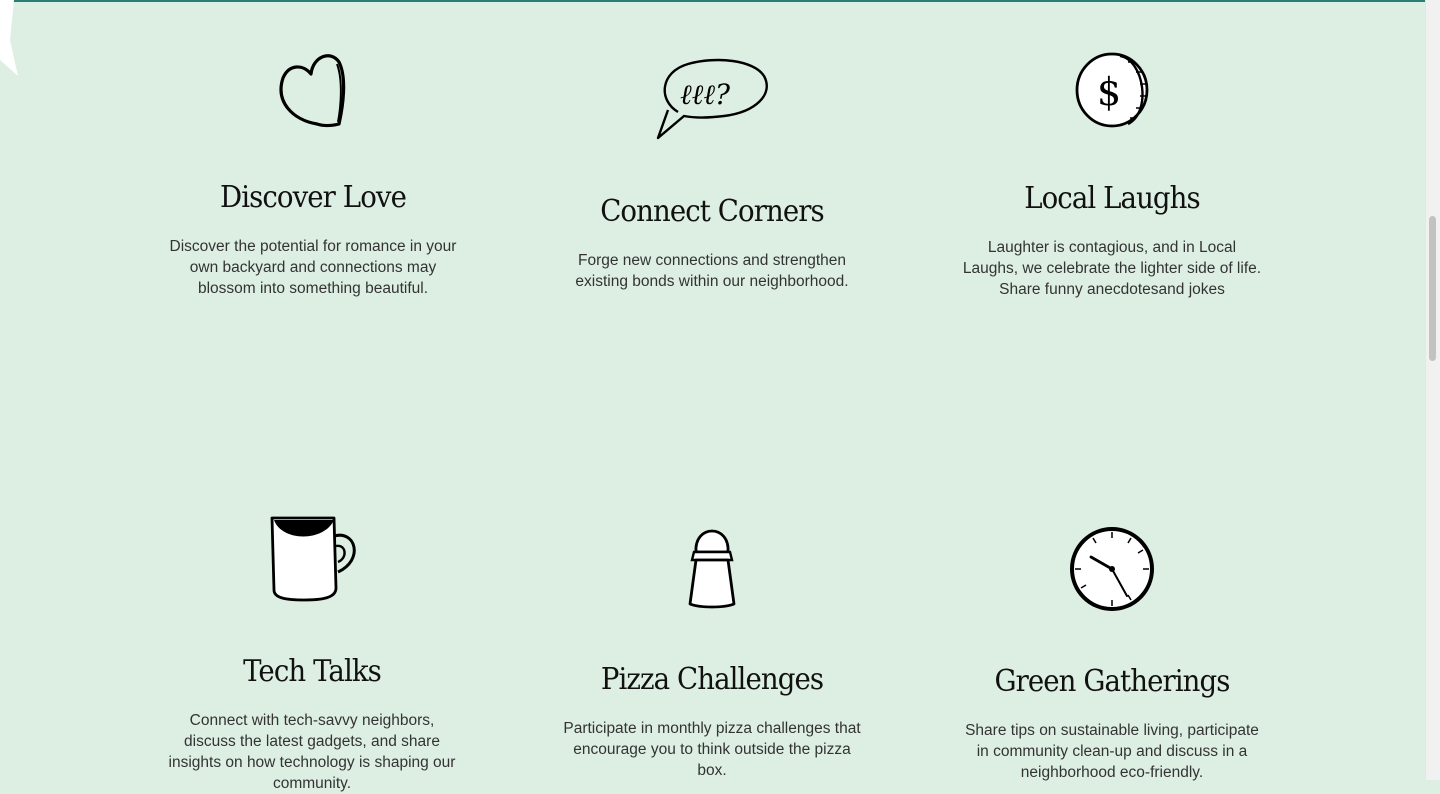  Describe the element at coordinates (313, 197) in the screenshot. I see `feature-title: Discover Love` at that location.